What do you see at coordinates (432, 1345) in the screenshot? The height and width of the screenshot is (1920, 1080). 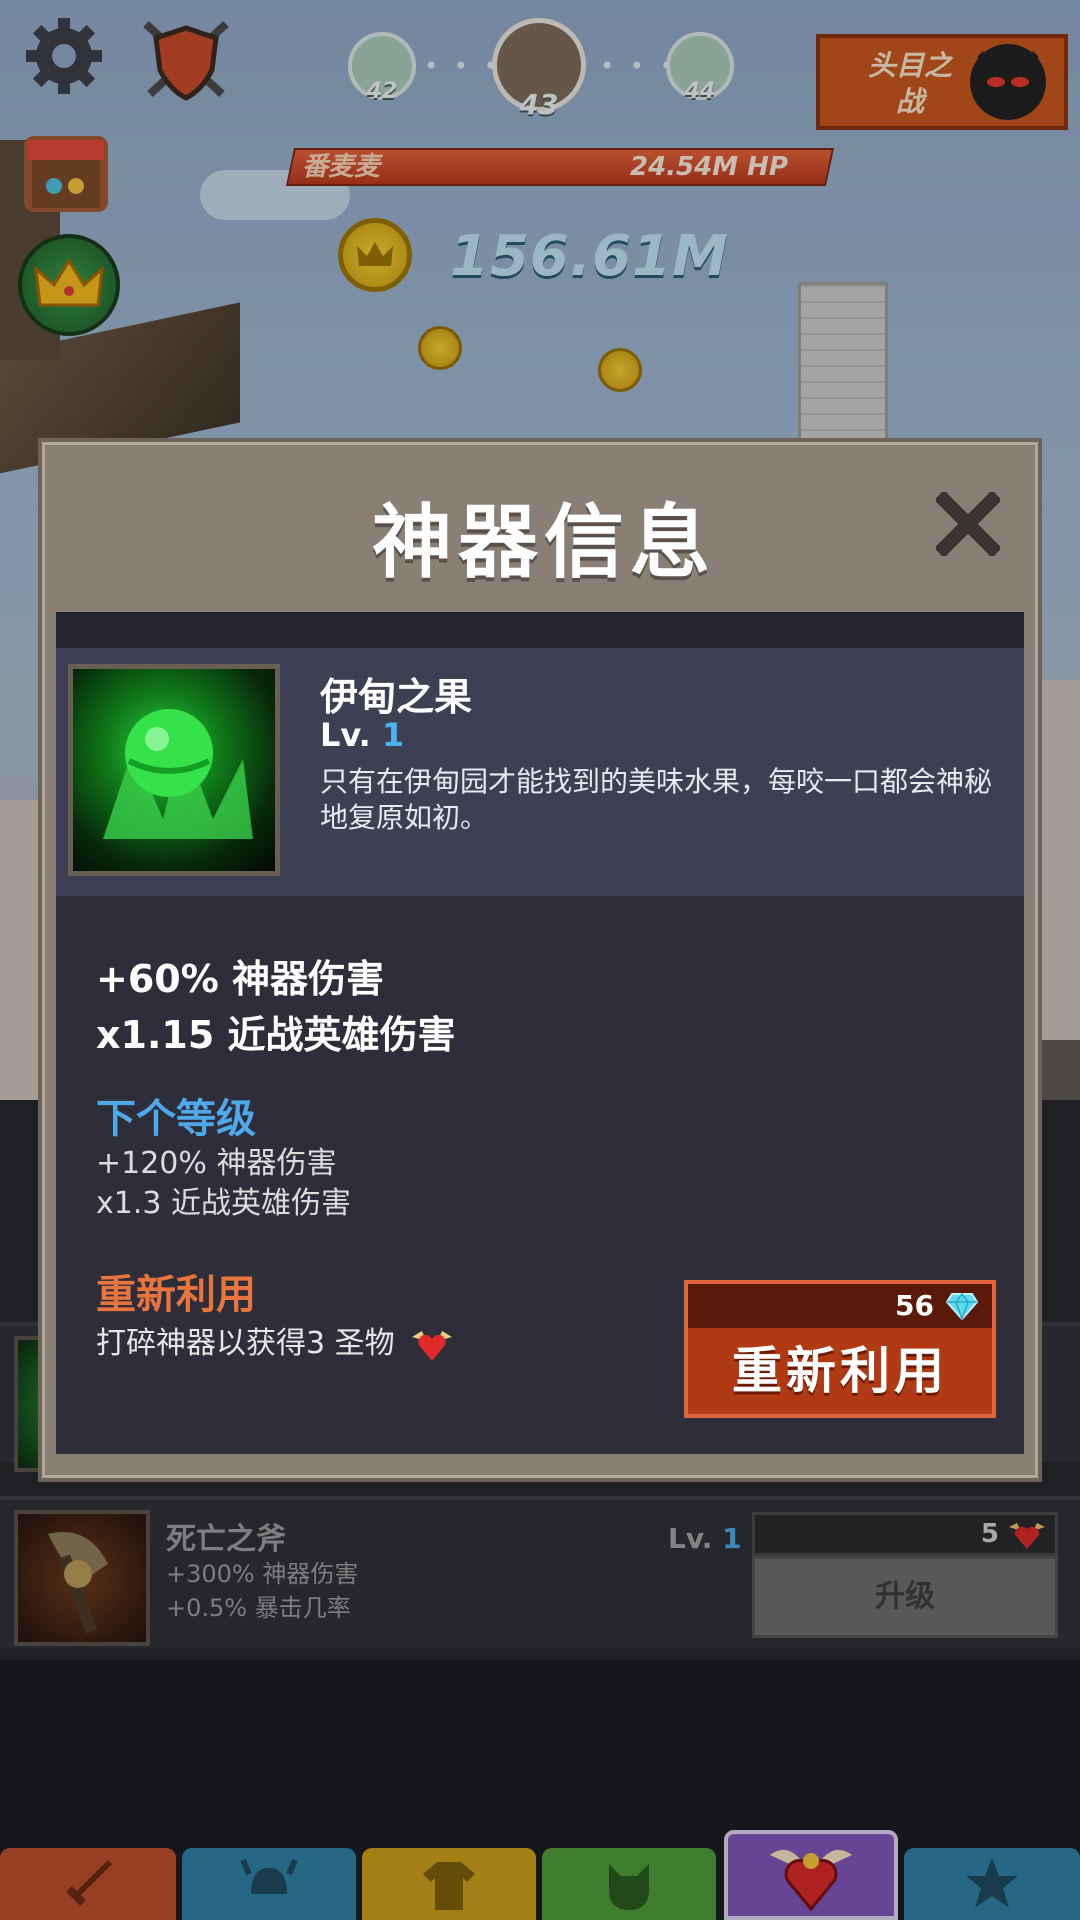 I see `relic-heart-icon` at bounding box center [432, 1345].